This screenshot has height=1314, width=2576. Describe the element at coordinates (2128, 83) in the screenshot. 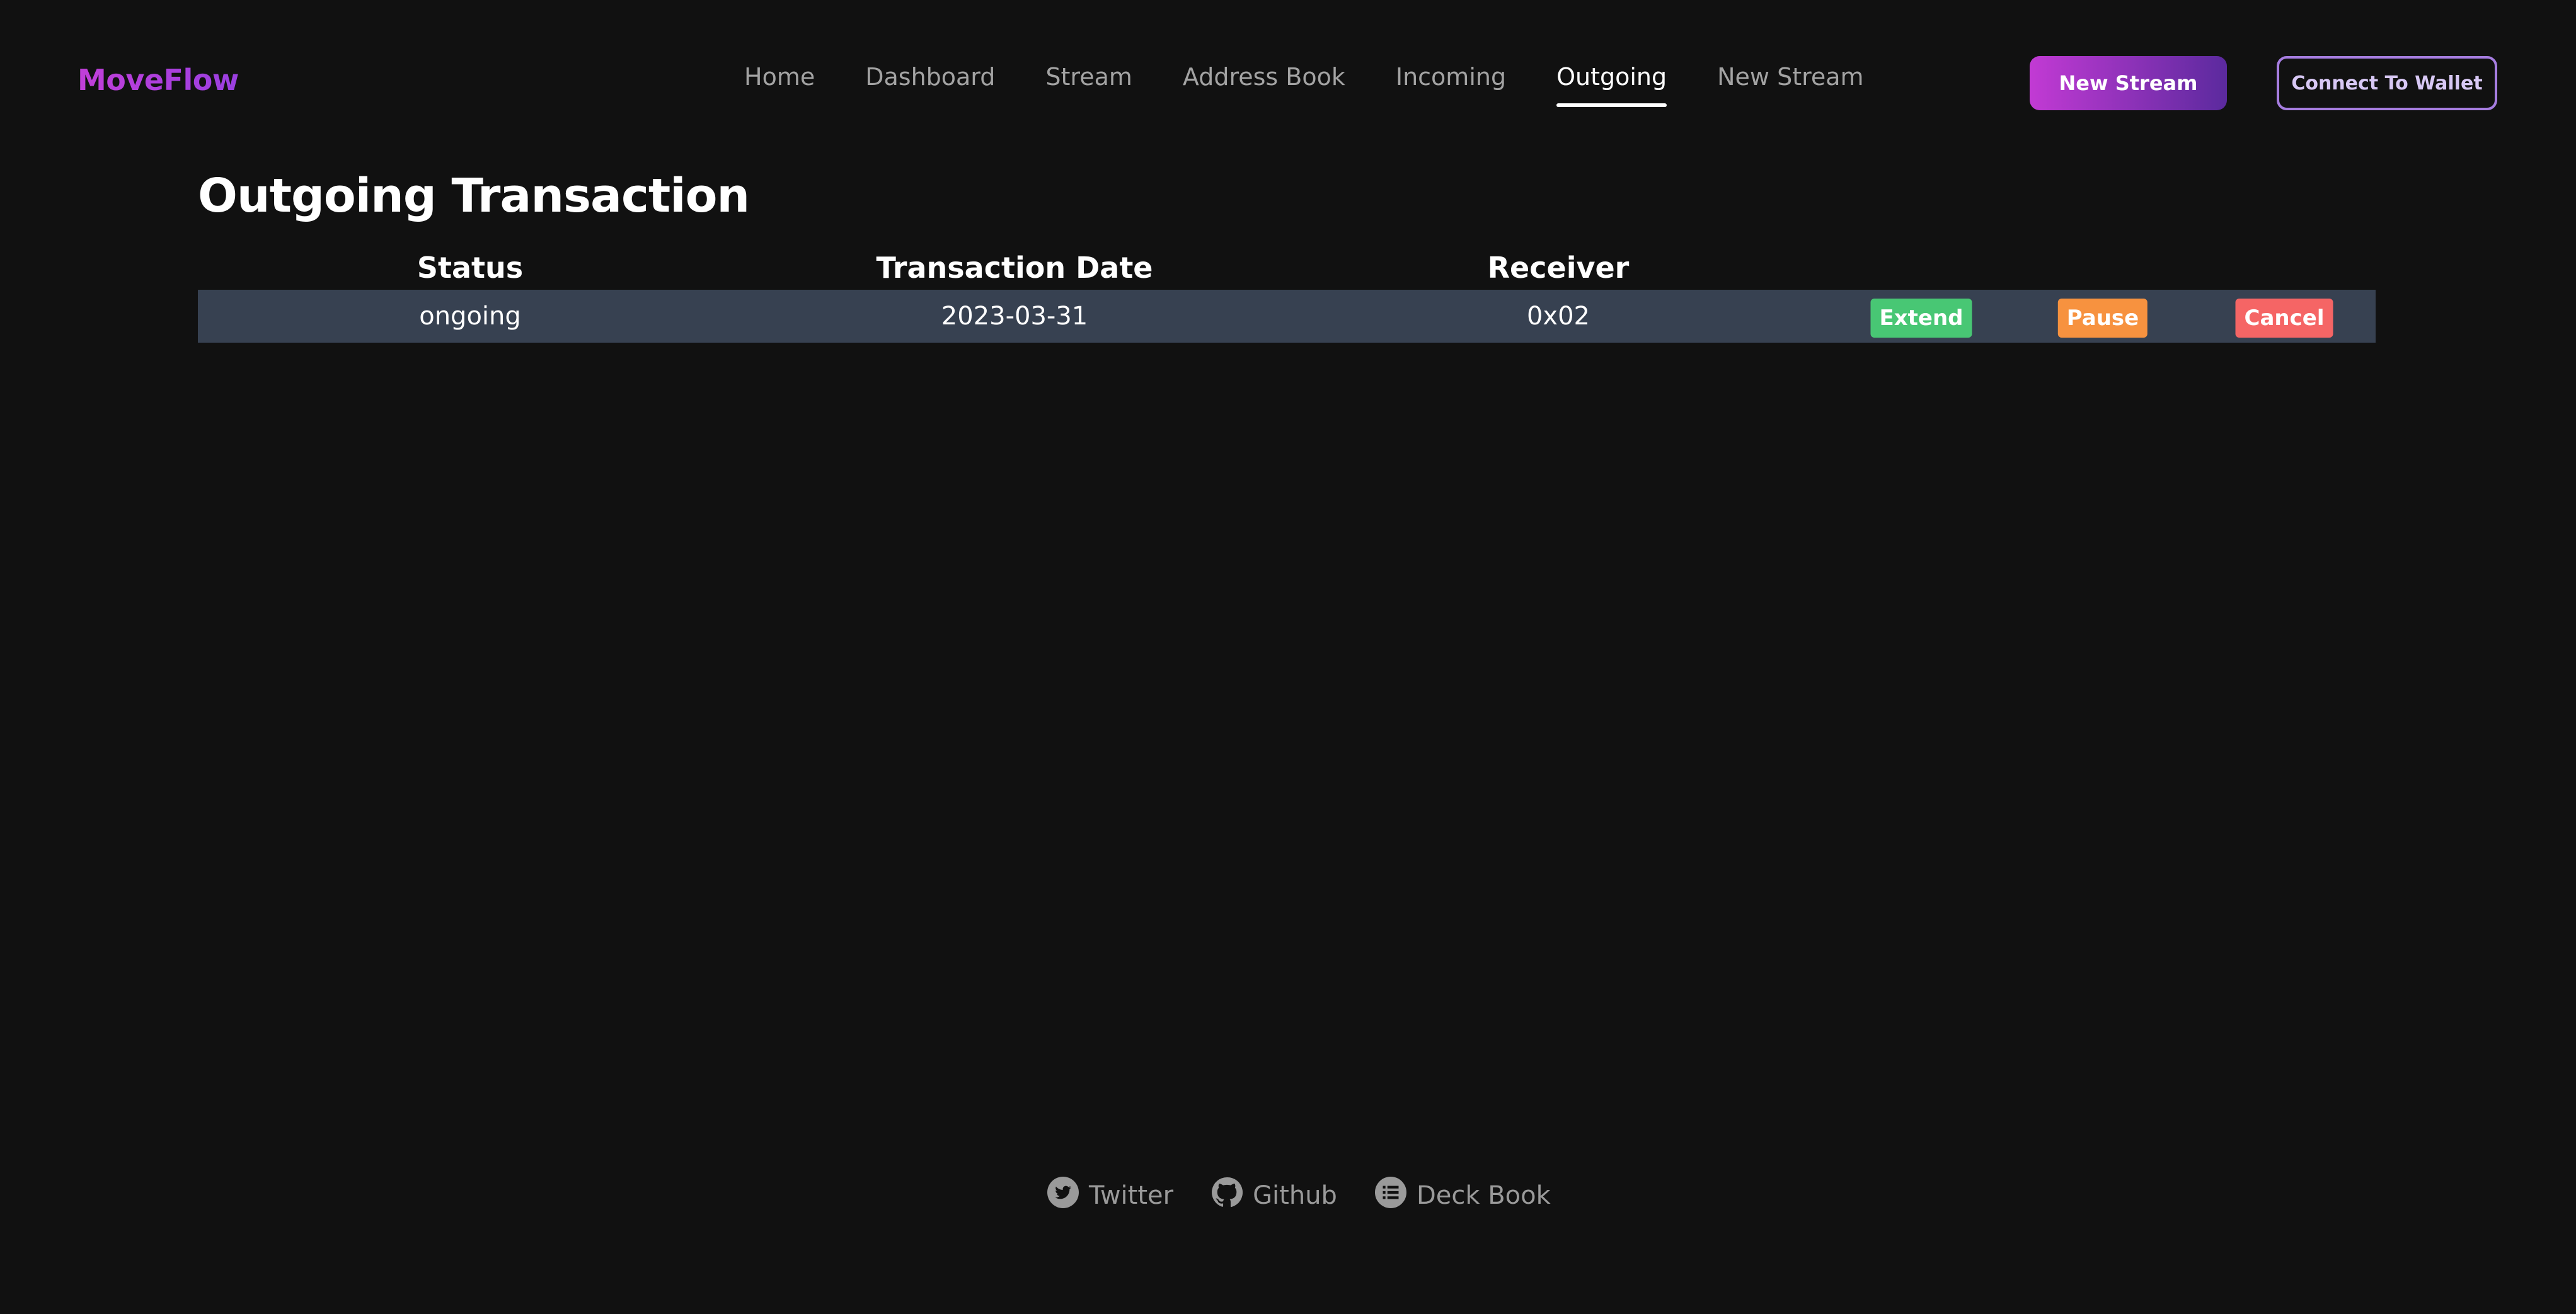

I see `new-stream-button: New Stream` at that location.